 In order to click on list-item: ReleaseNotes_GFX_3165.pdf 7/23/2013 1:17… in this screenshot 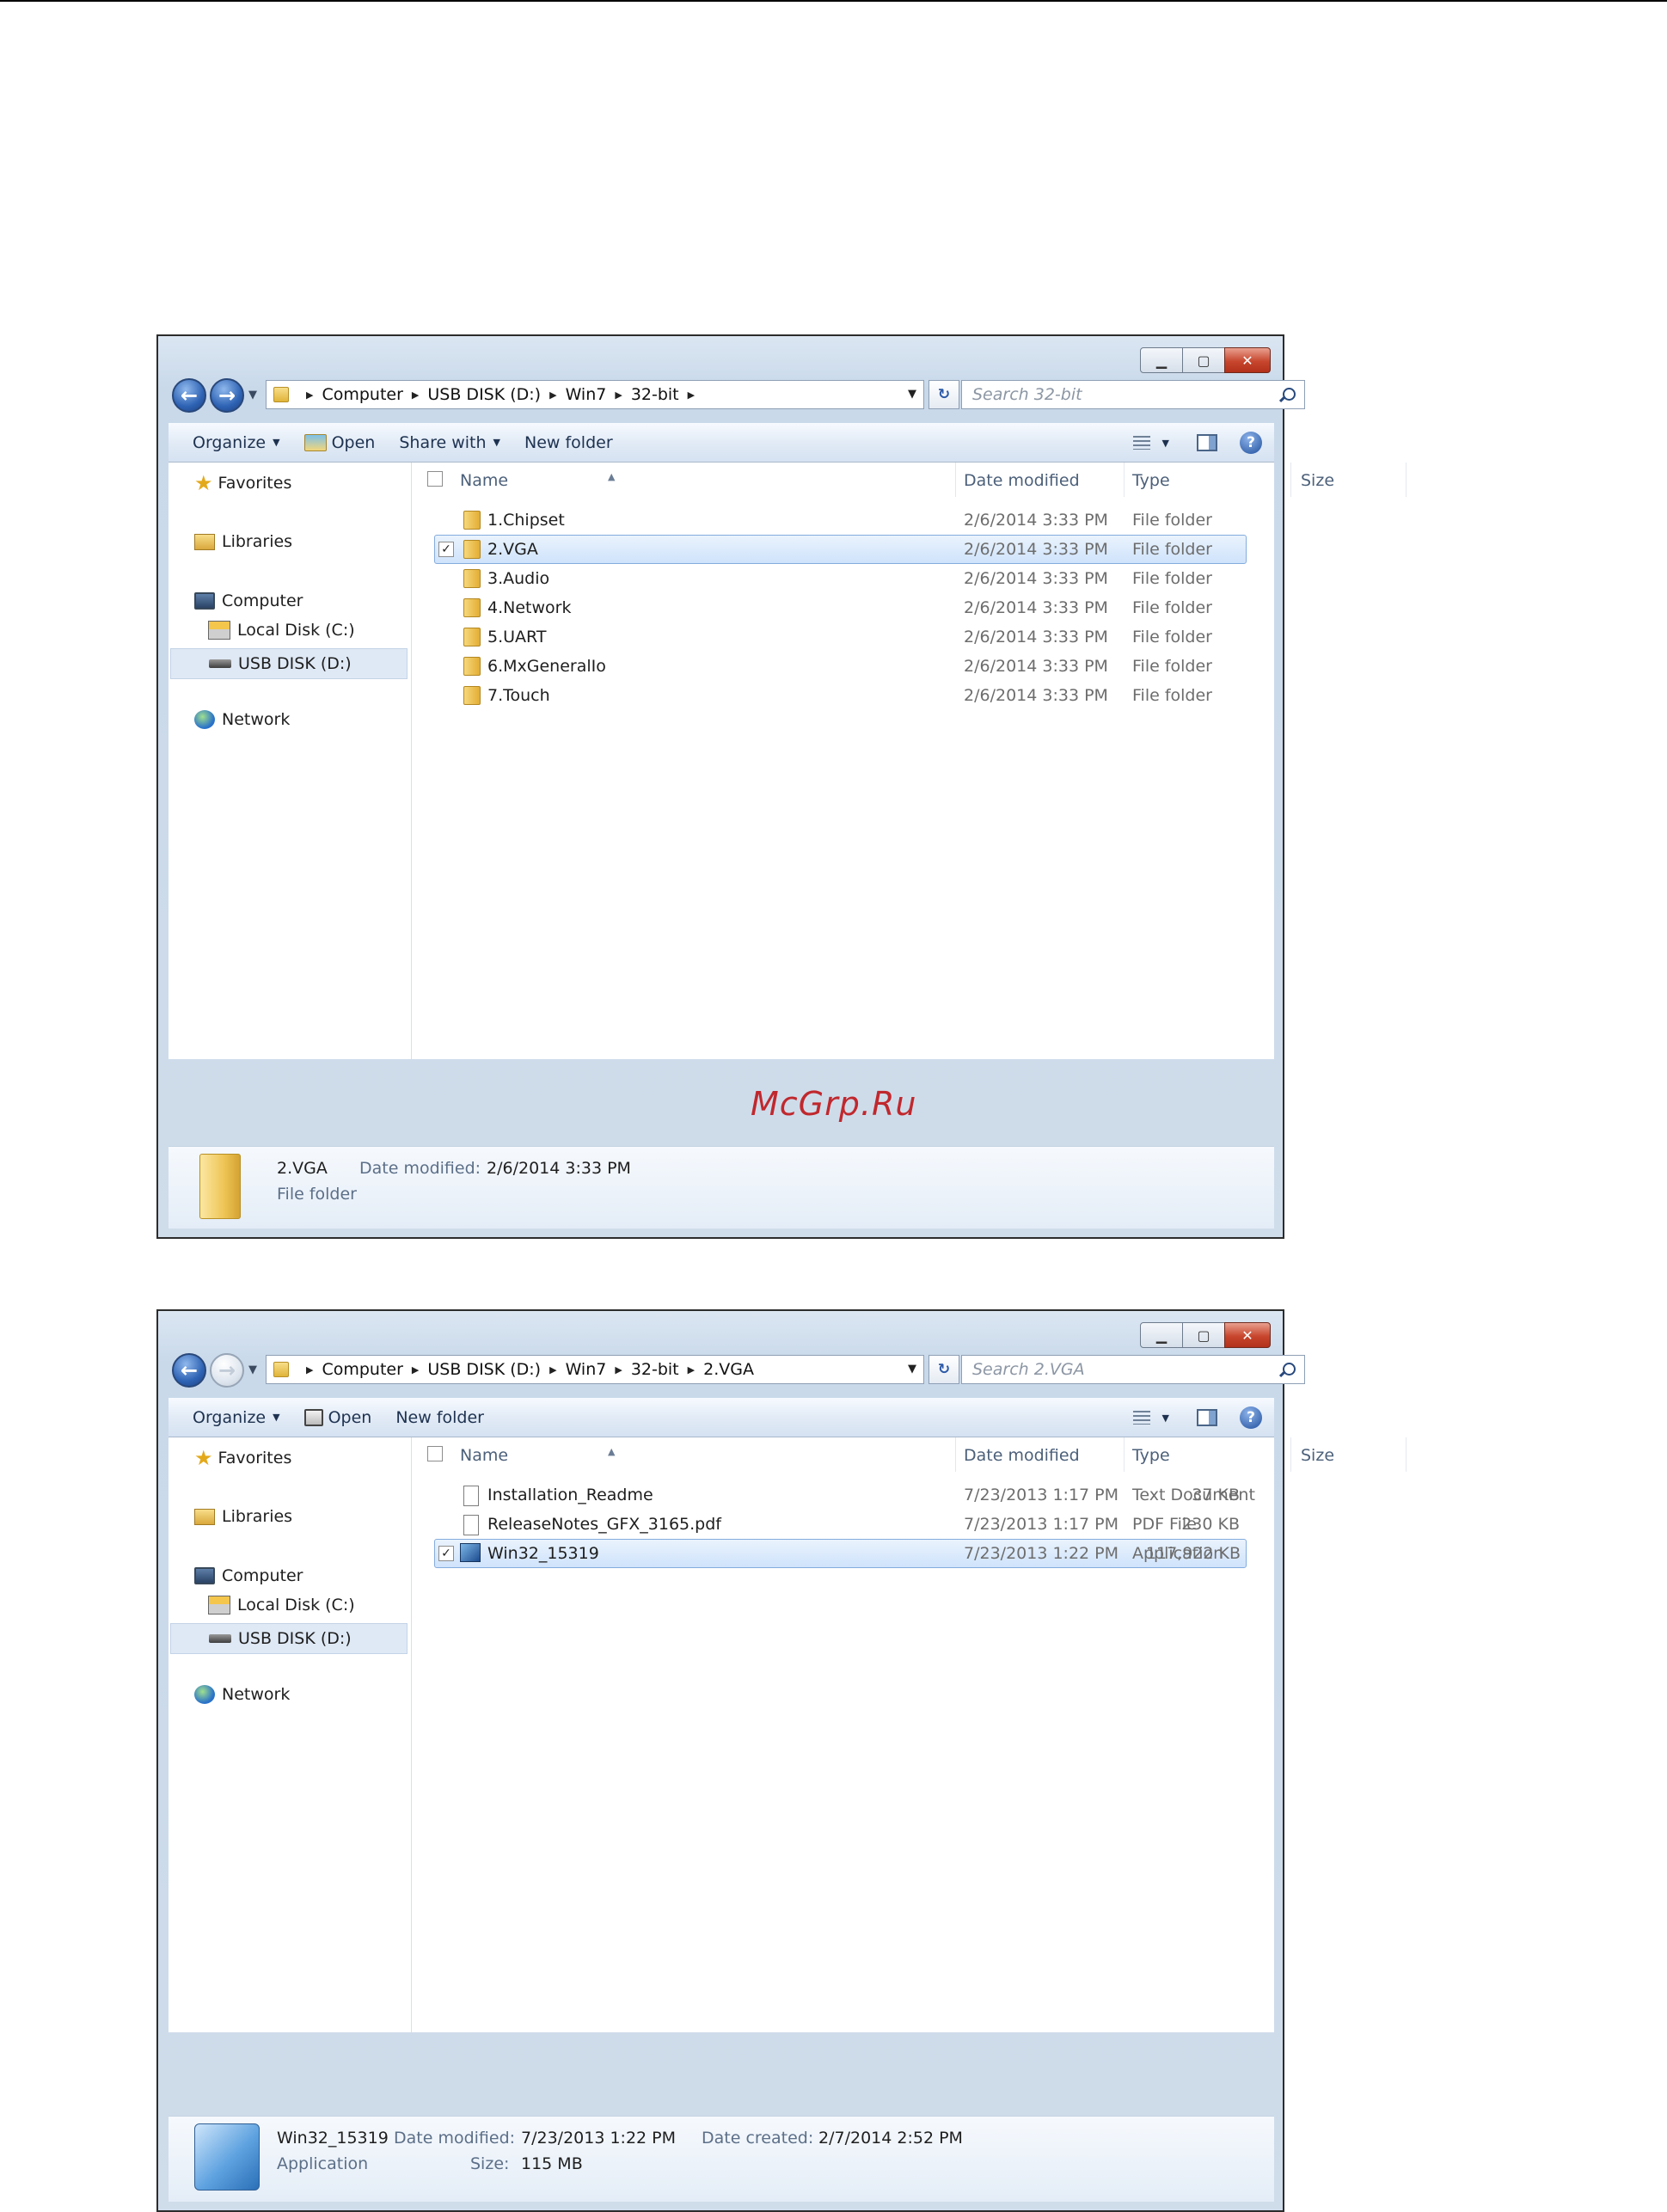, I will do `click(843, 1524)`.